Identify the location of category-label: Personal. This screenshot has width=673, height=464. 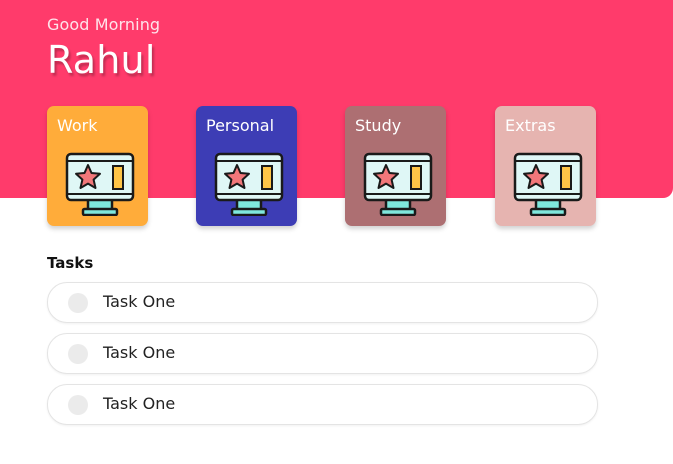
(240, 125).